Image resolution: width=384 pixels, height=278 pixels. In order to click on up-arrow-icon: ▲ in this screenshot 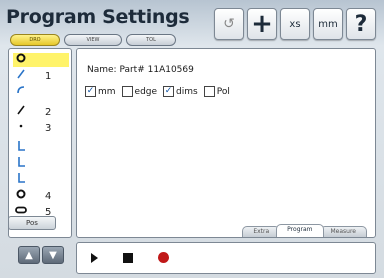, I will do `click(29, 255)`.